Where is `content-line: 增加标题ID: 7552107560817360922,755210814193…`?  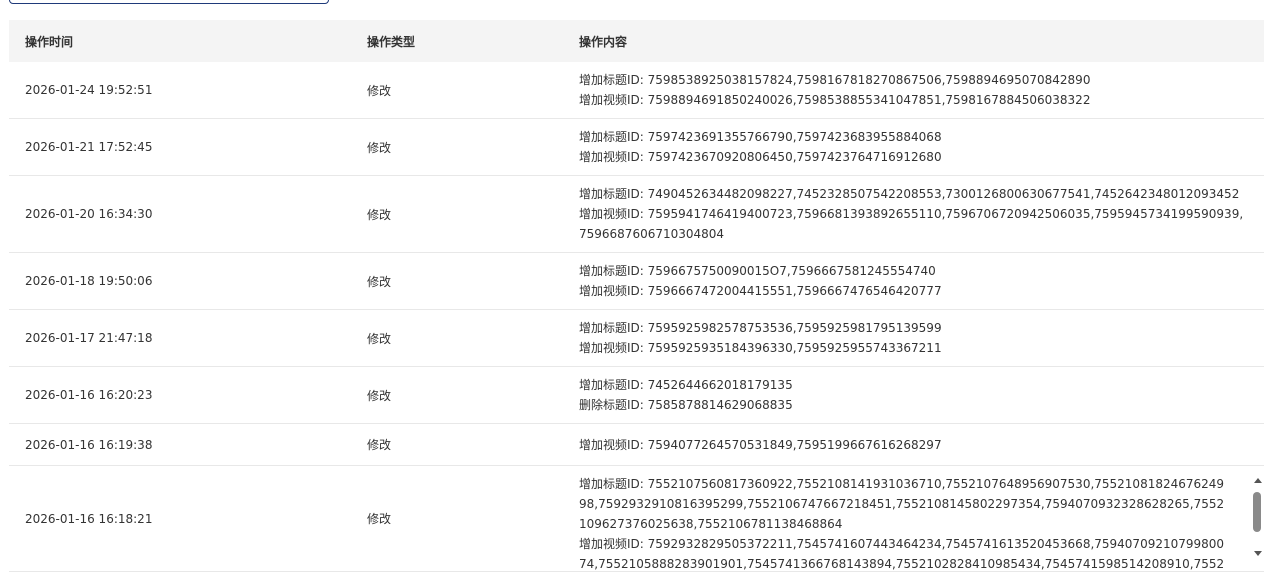 content-line: 增加标题ID: 7552107560817360922,755210814193… is located at coordinates (902, 504).